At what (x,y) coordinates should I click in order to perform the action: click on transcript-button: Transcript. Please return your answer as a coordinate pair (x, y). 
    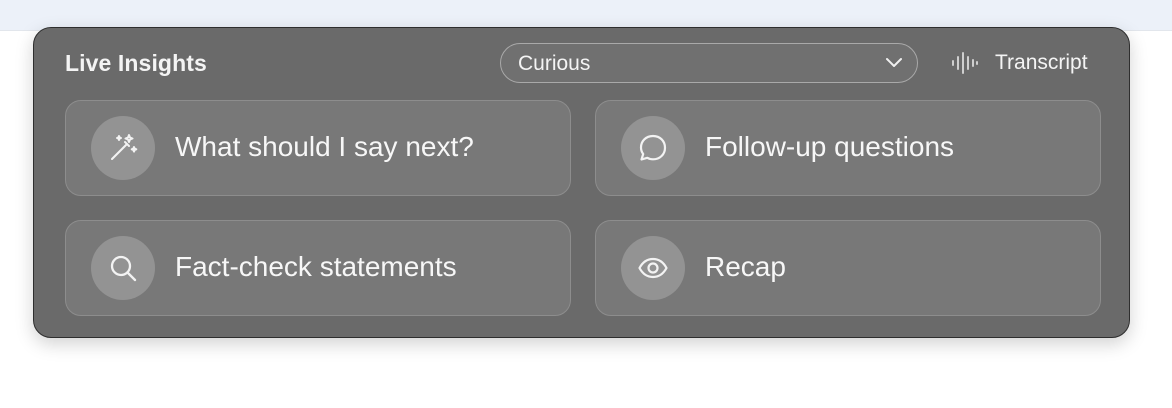
    Looking at the image, I should click on (1027, 63).